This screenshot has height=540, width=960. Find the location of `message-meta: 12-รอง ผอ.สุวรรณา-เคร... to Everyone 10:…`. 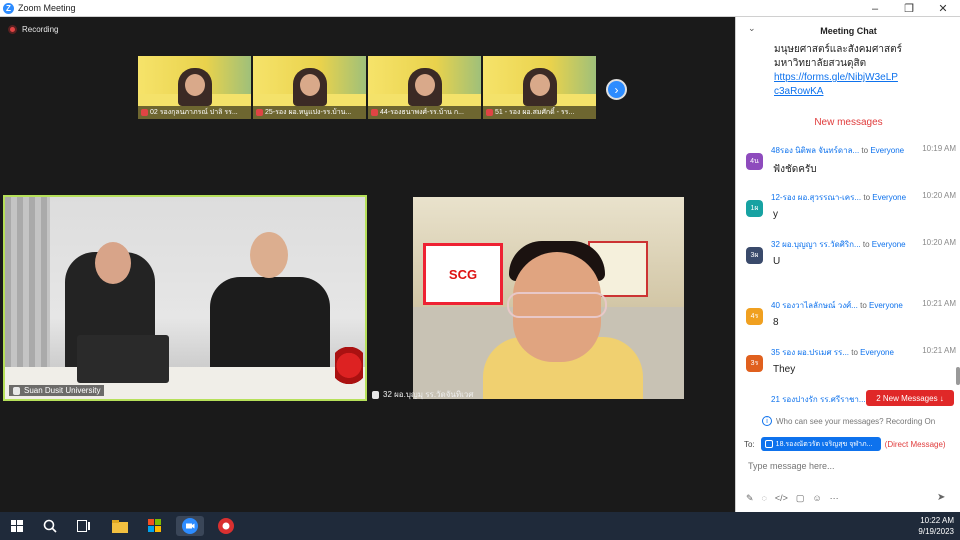

message-meta: 12-รอง ผอ.สุวรรณา-เคร... to Everyone 10:… is located at coordinates (863, 197).